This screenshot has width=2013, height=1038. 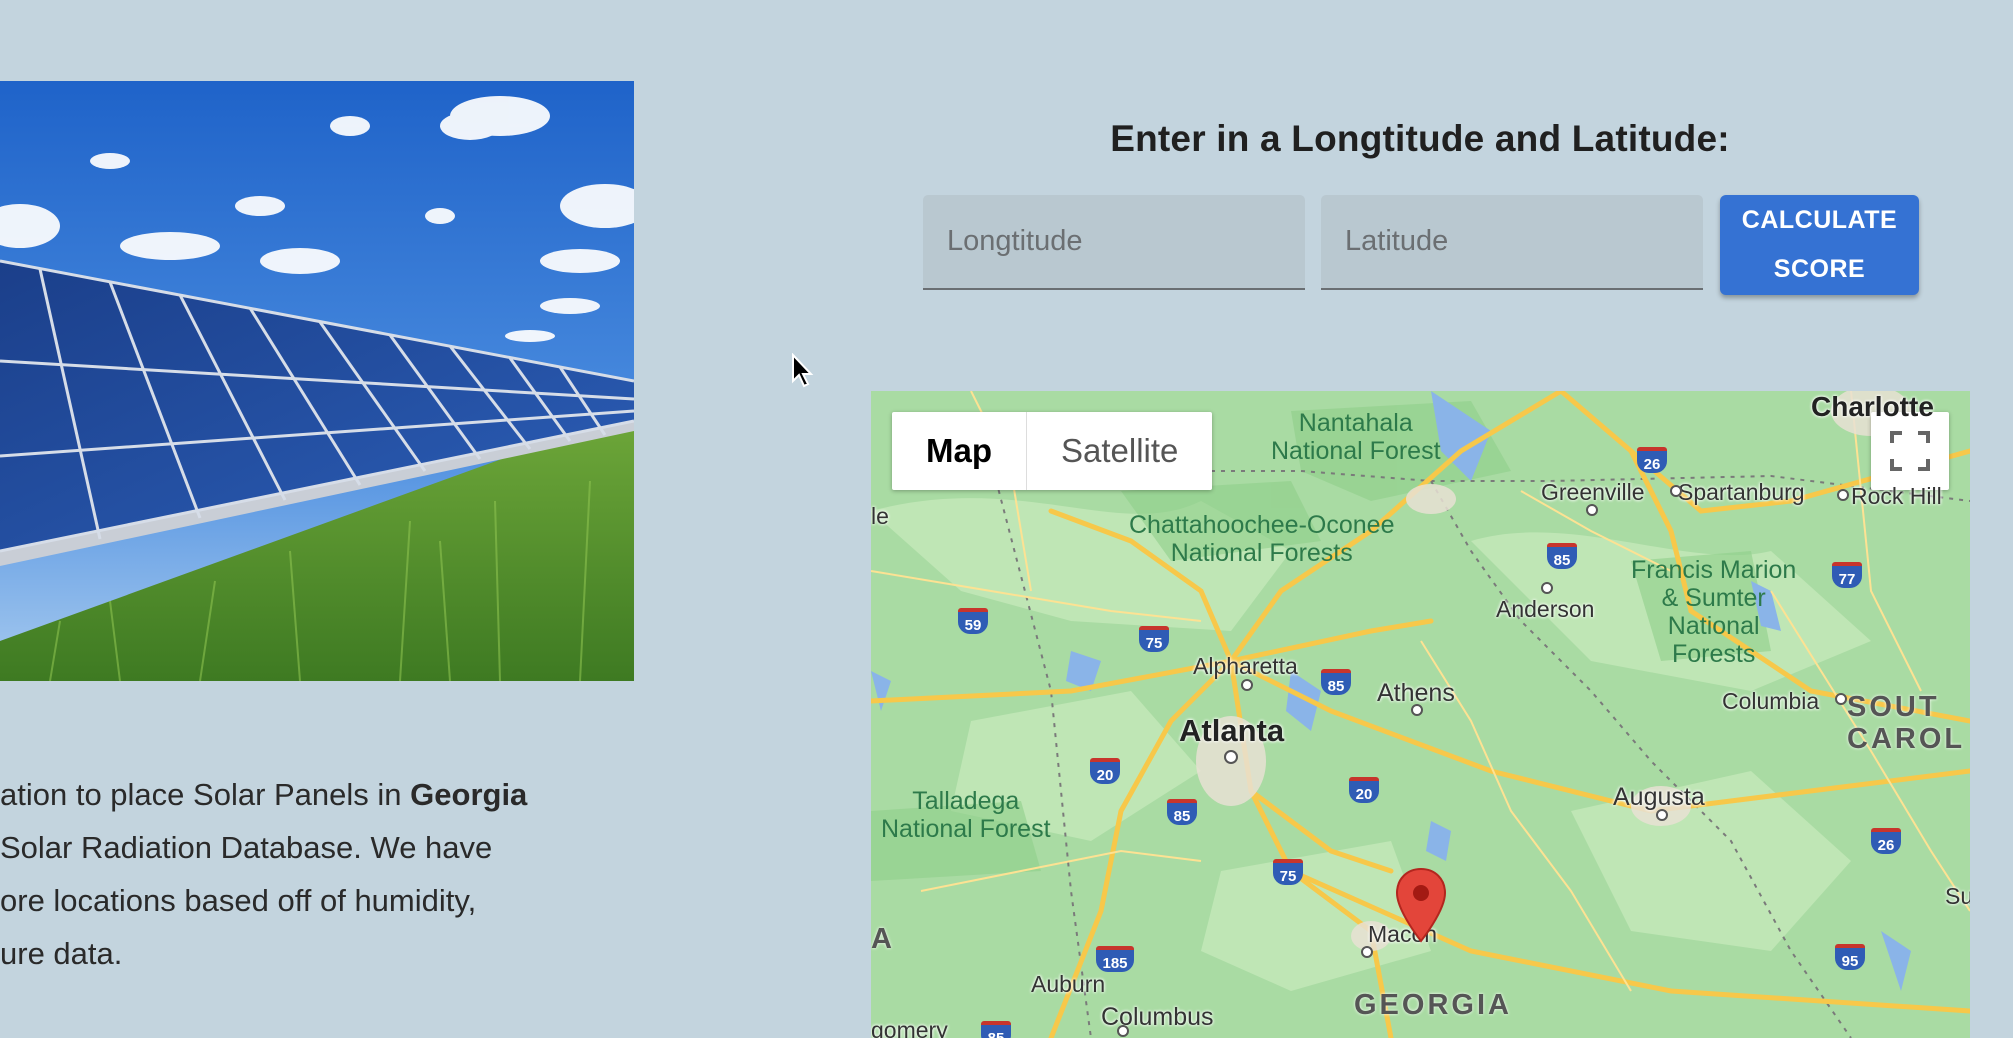 I want to click on calculate-score-button: CALCULATE SCORE, so click(x=1819, y=245).